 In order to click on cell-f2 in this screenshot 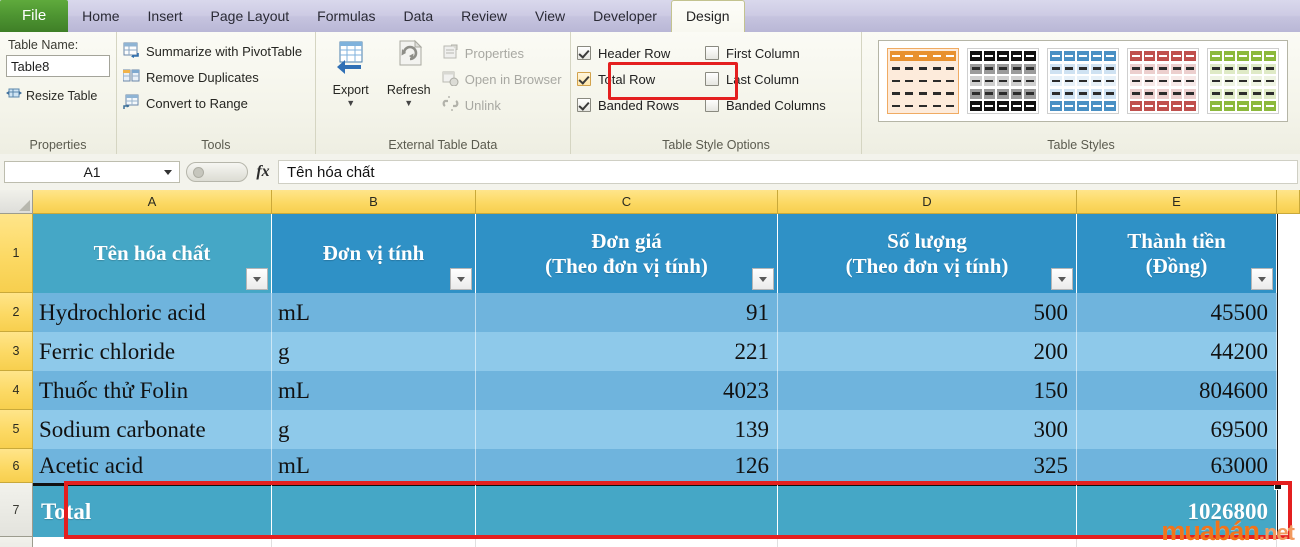, I will do `click(1288, 312)`.